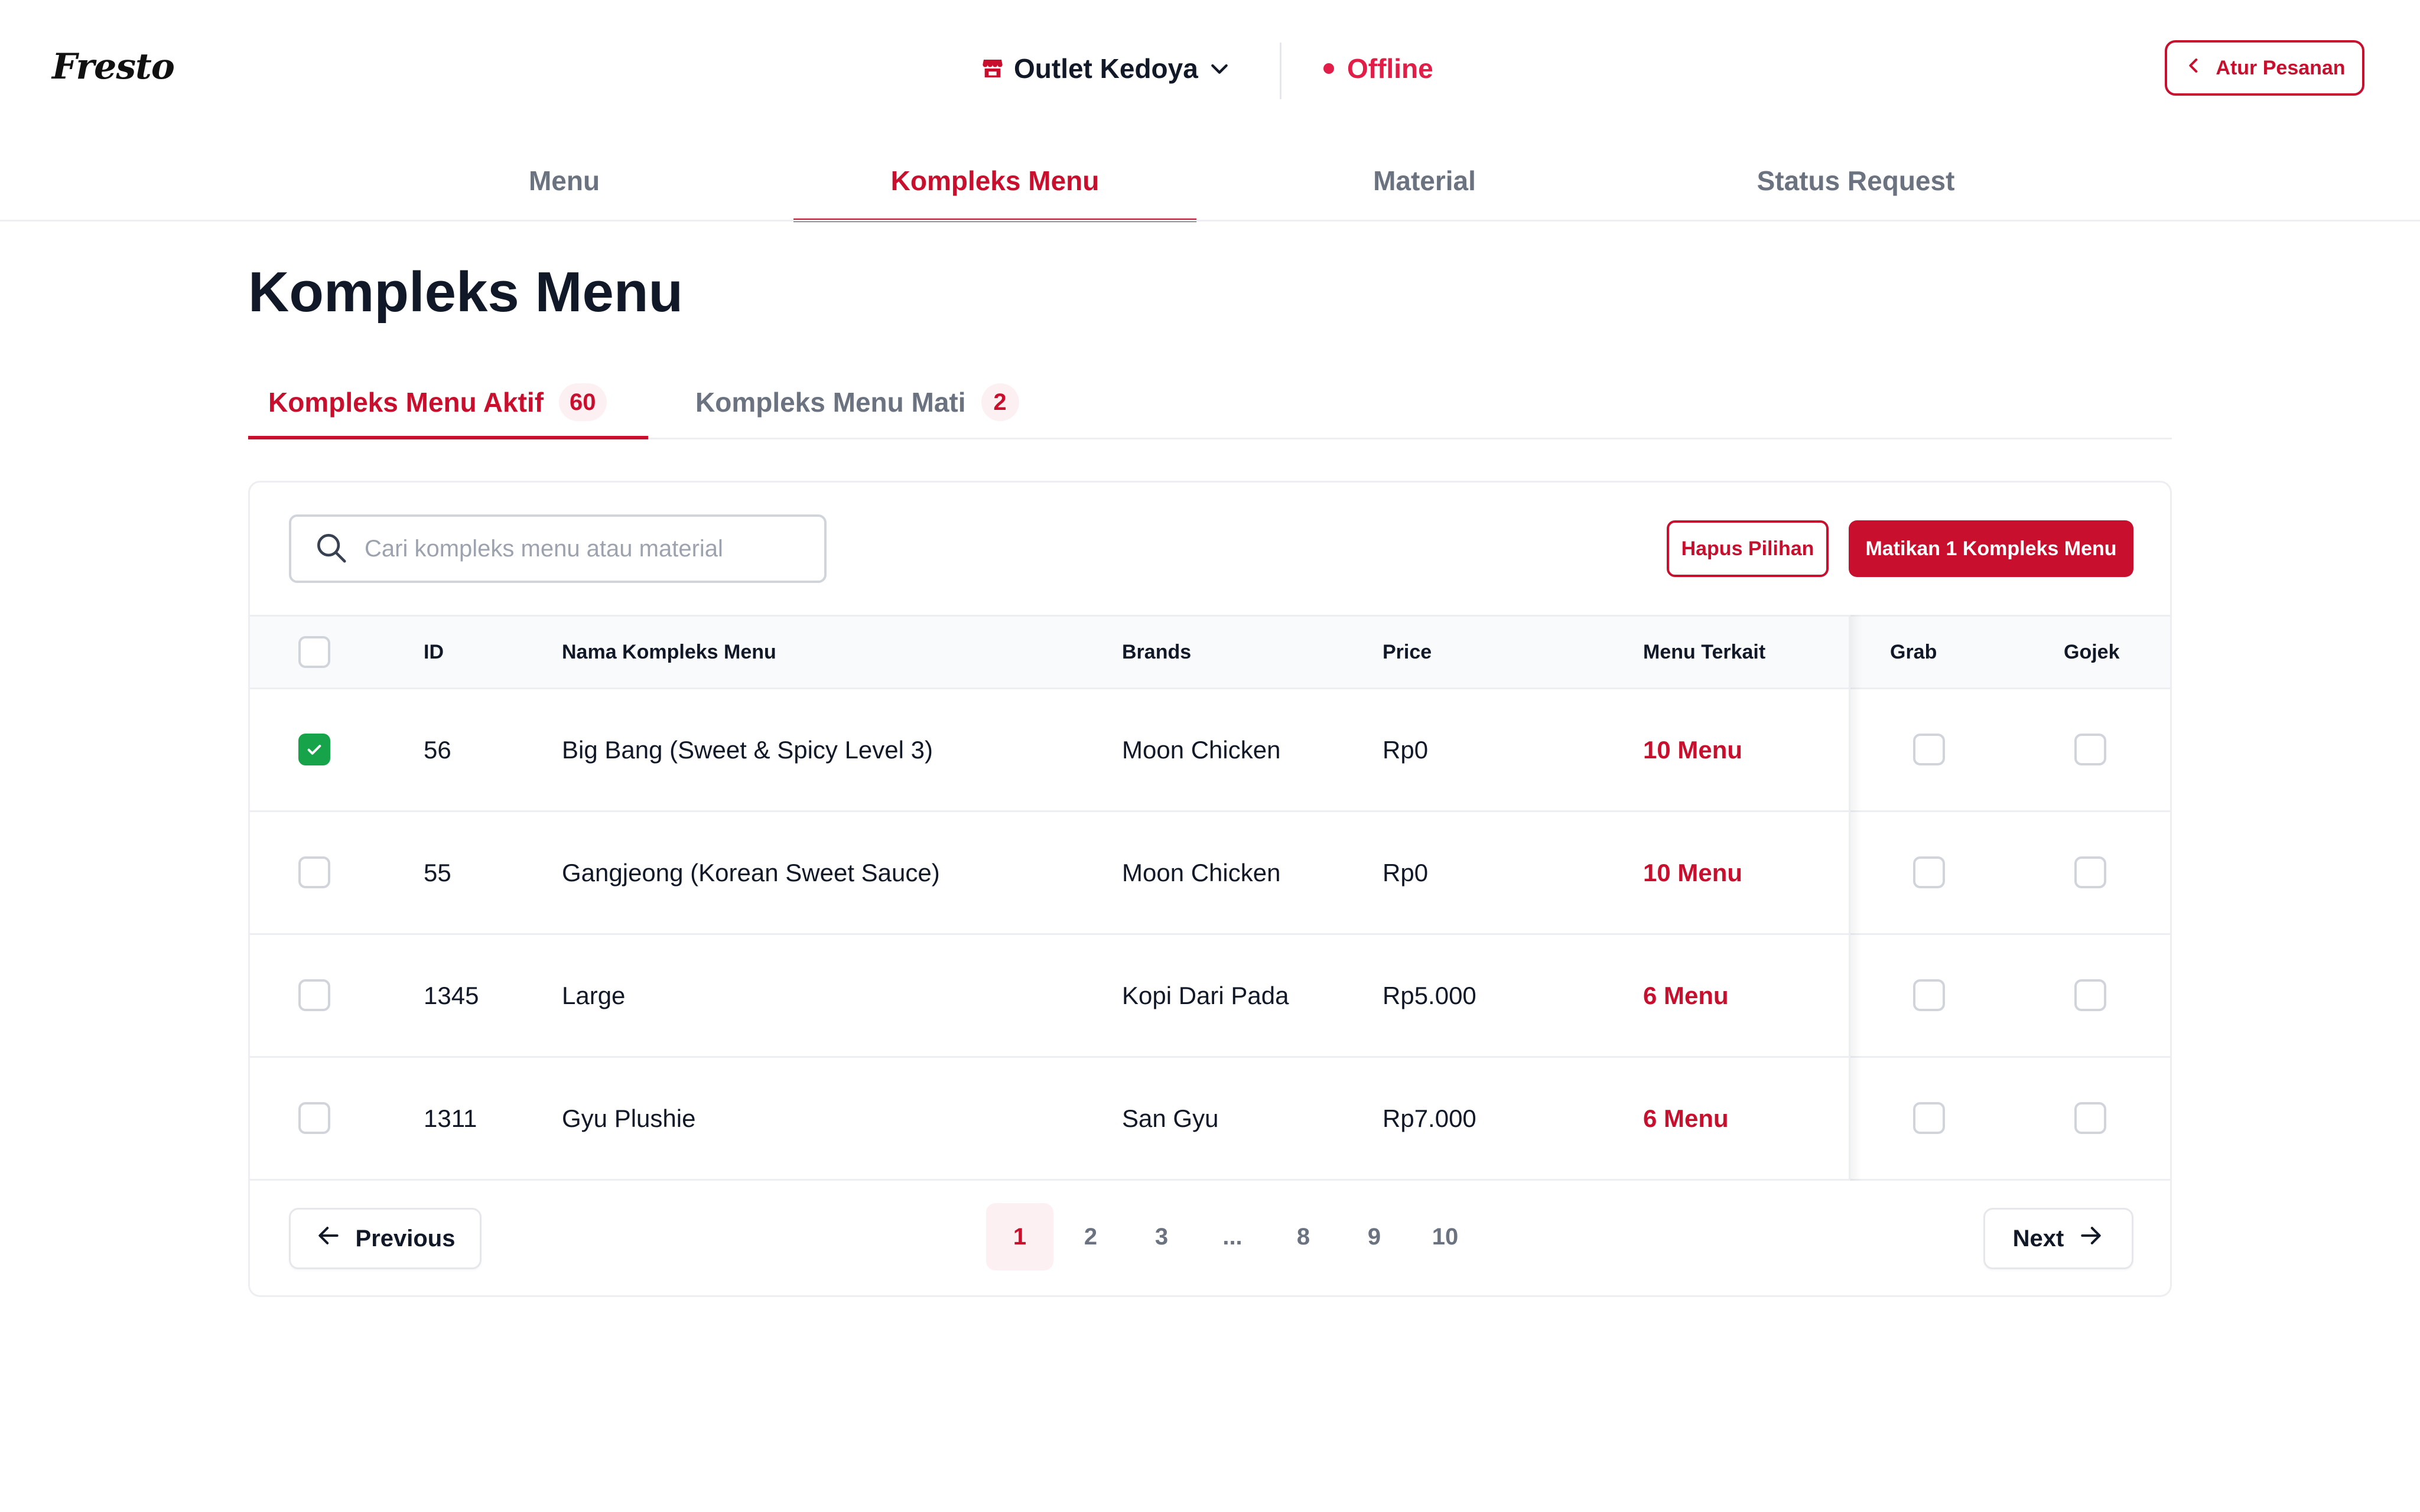 This screenshot has width=2420, height=1512. I want to click on outlet-name: Outlet Kedoya, so click(1106, 68).